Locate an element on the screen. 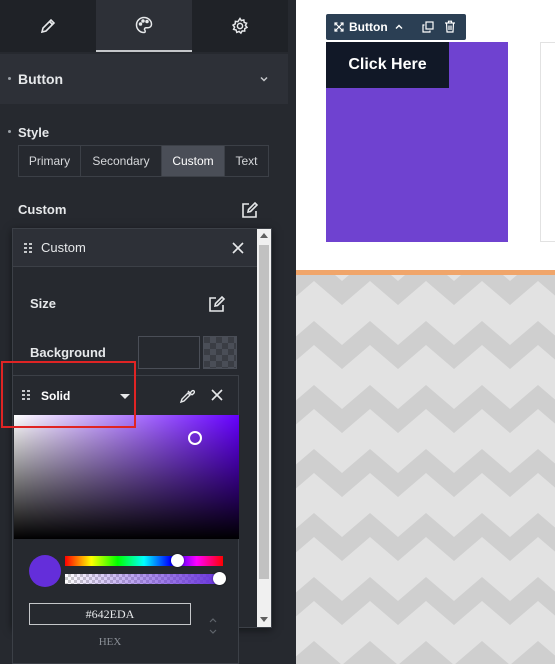 This screenshot has height=664, width=555. panel-tabs is located at coordinates (144, 26).